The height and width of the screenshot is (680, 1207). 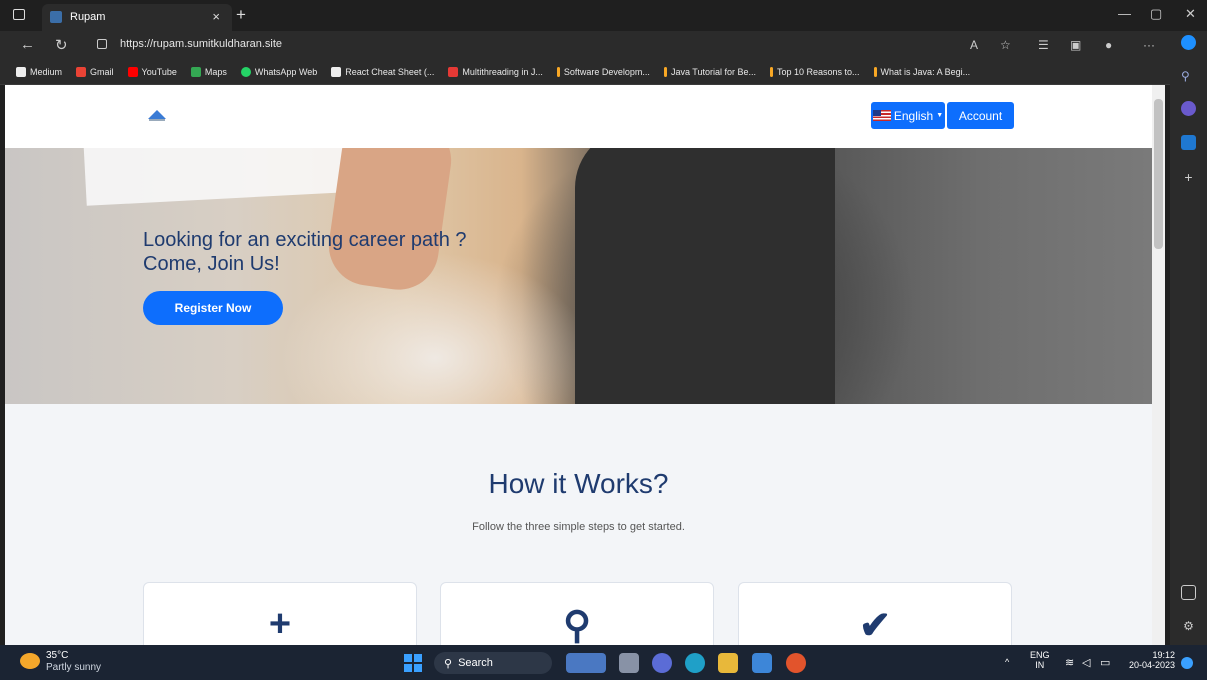 I want to click on step-card-check: ✔, so click(x=875, y=613).